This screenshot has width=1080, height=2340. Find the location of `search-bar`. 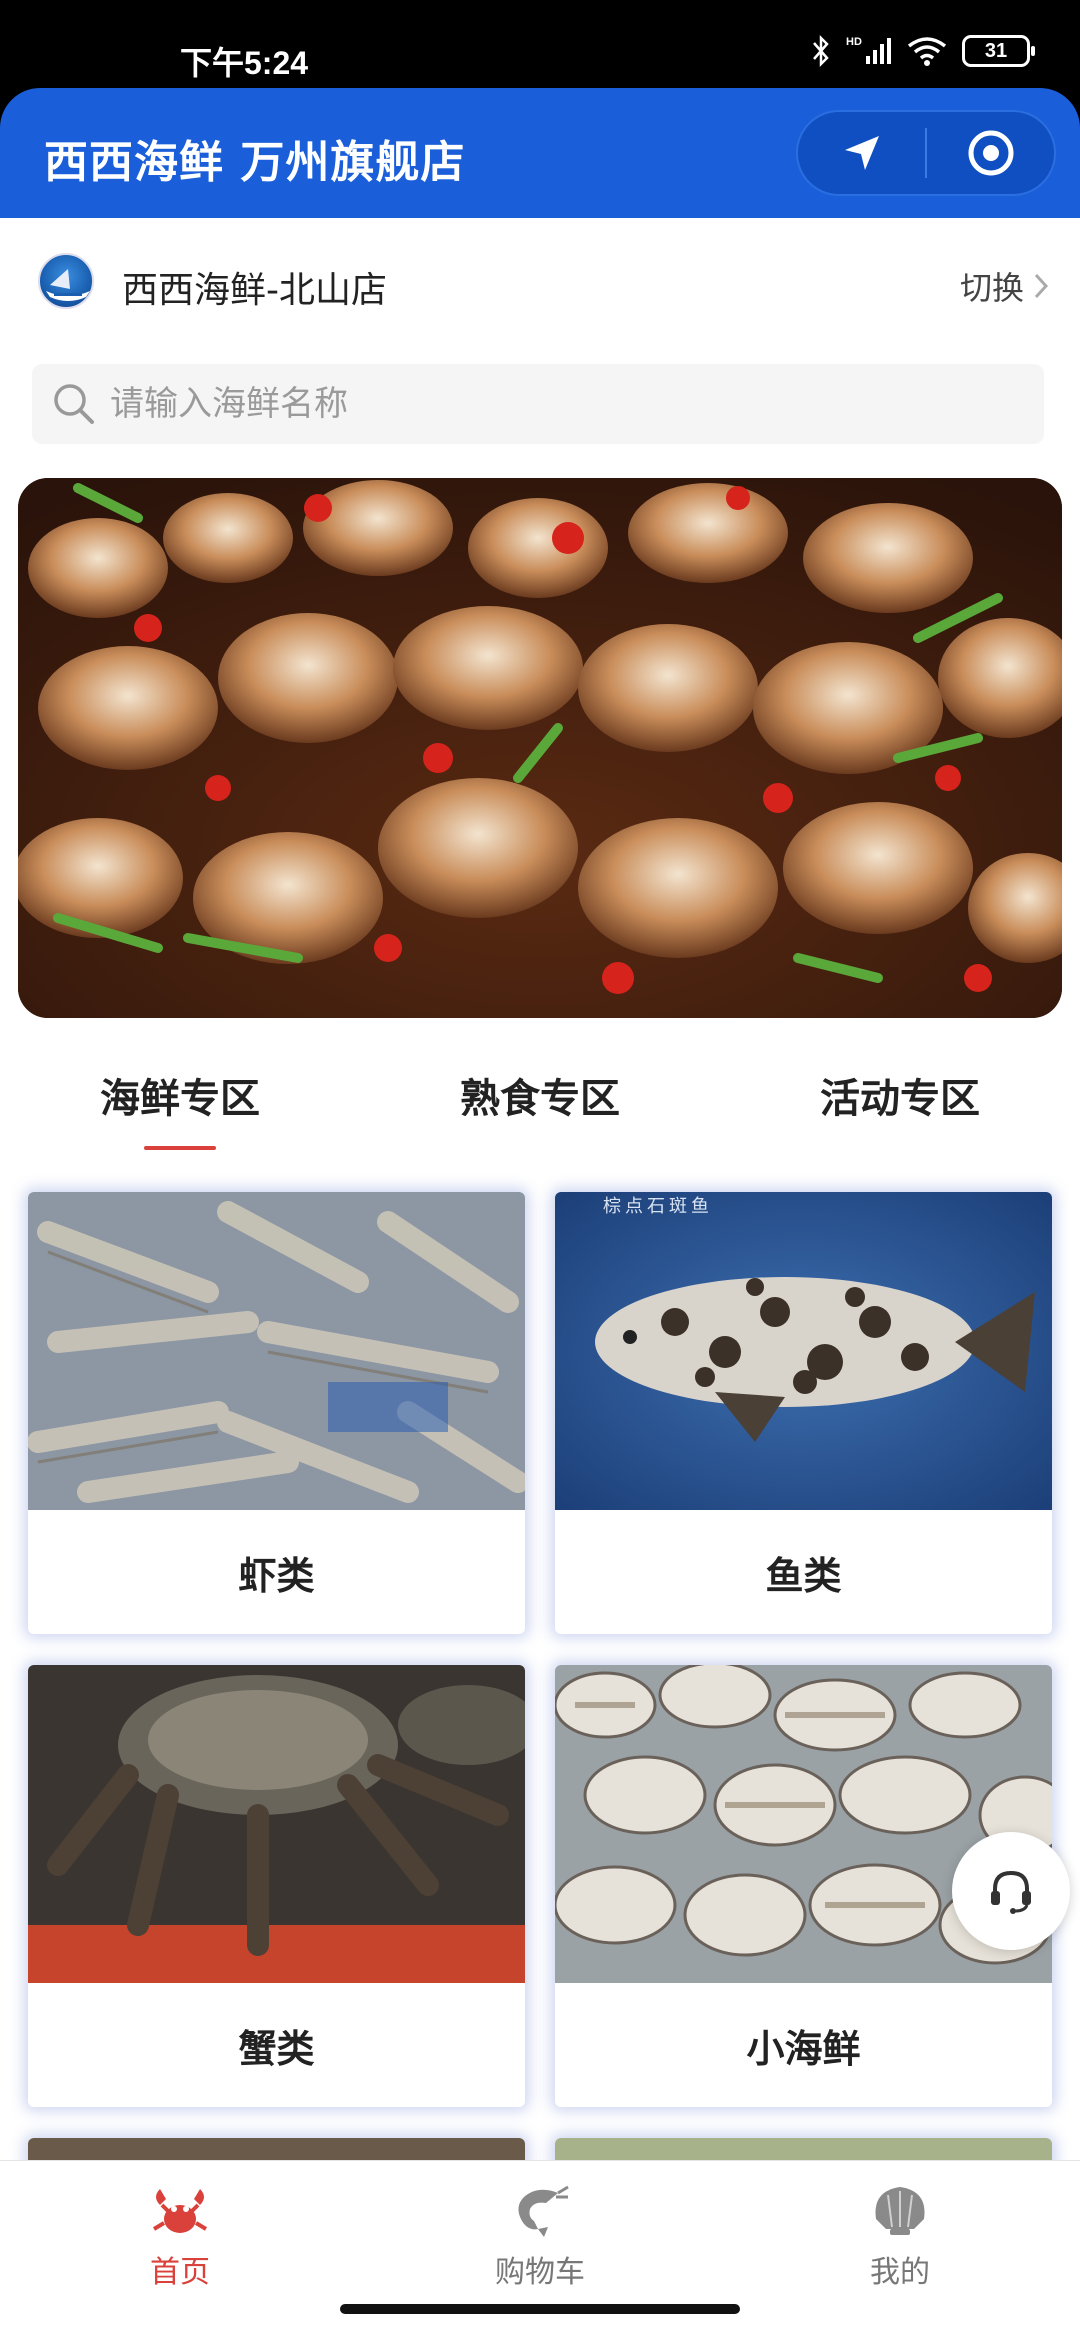

search-bar is located at coordinates (538, 404).